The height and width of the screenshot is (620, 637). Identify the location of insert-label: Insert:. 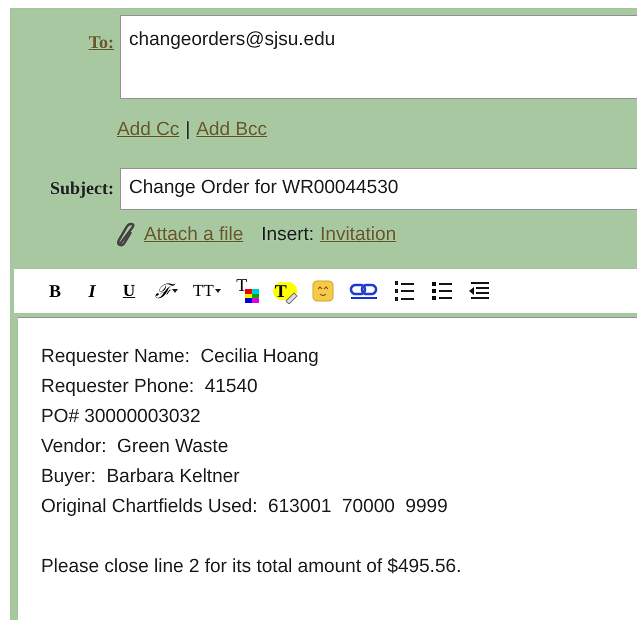
(287, 234).